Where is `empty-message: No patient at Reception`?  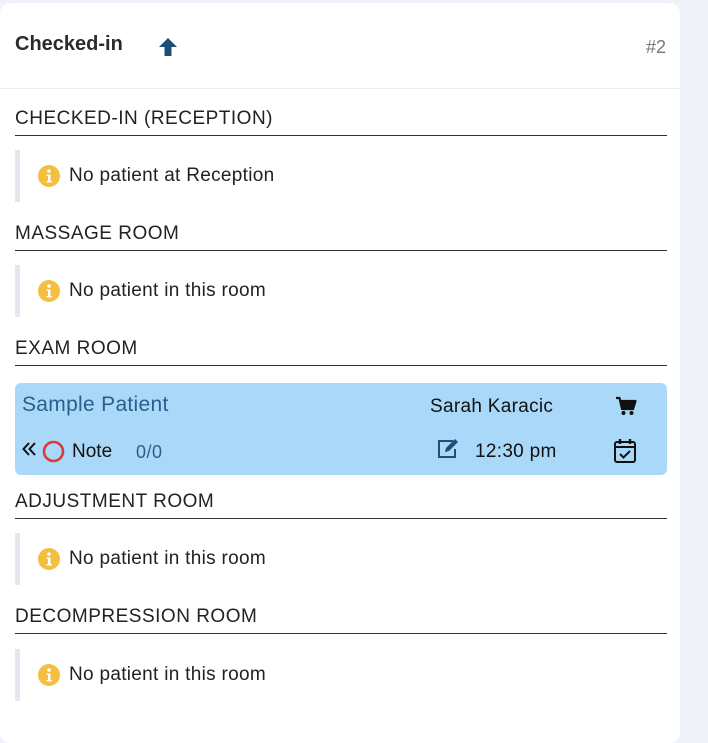
empty-message: No patient at Reception is located at coordinates (172, 175).